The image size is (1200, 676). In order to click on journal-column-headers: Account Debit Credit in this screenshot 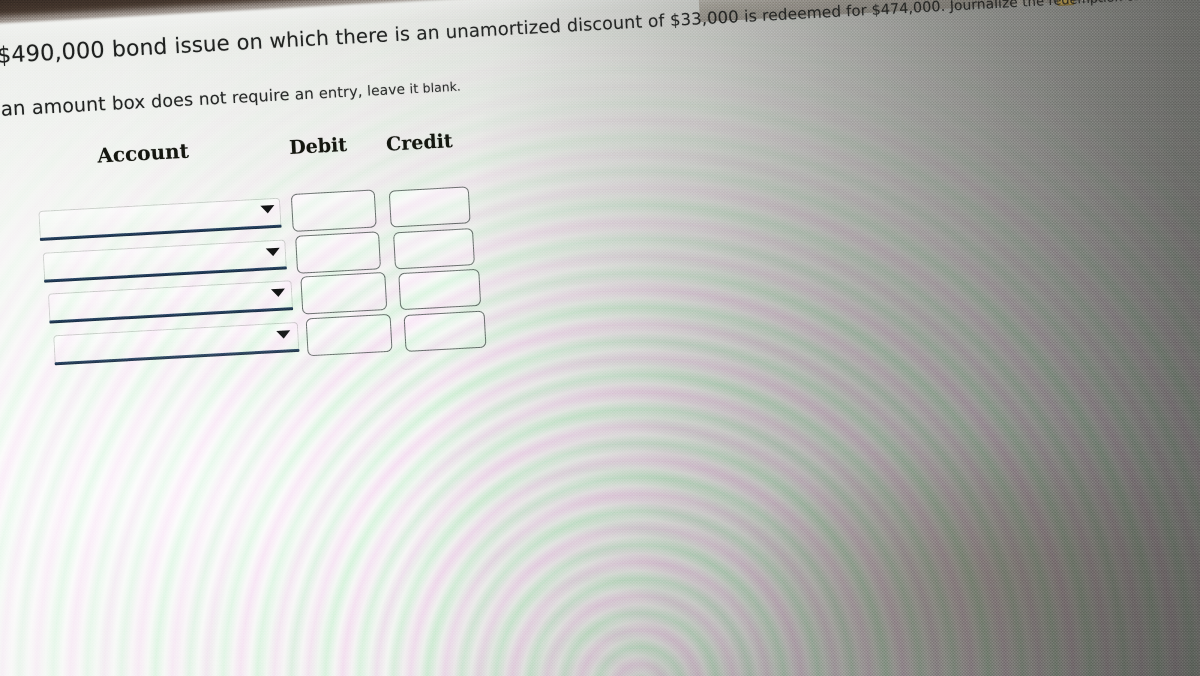, I will do `click(259, 150)`.